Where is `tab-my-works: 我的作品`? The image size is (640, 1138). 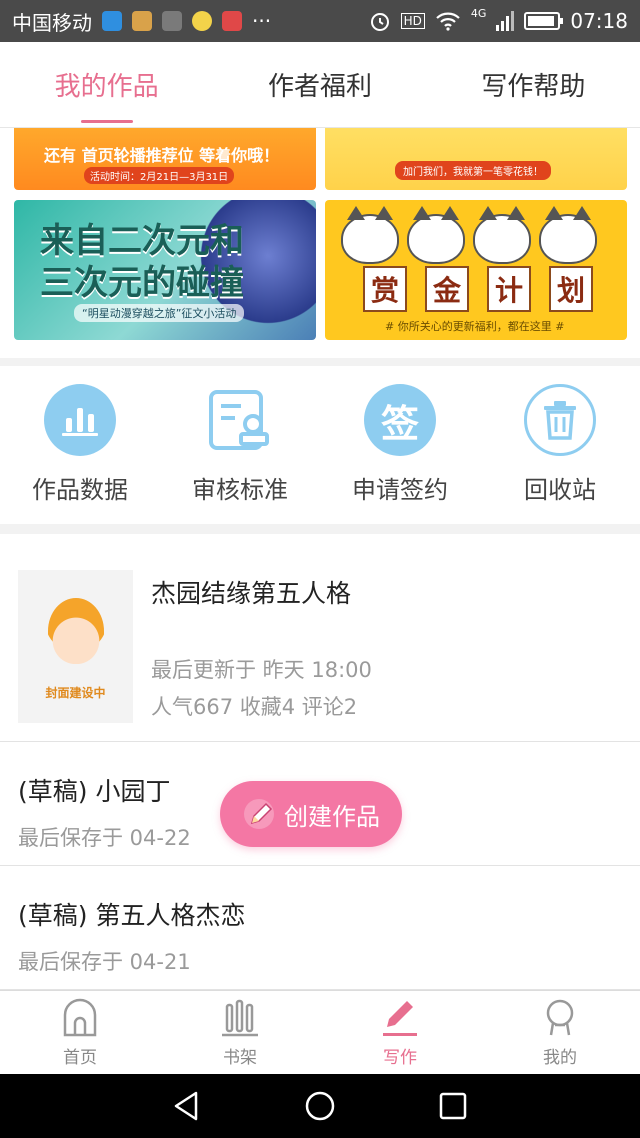
tab-my-works: 我的作品 is located at coordinates (106, 84).